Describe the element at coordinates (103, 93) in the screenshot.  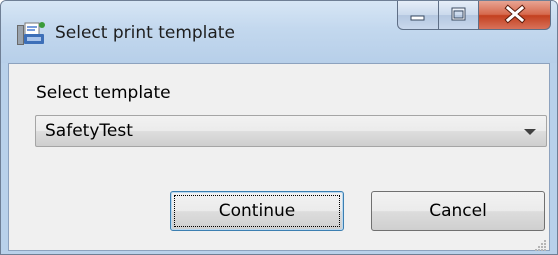
I see `template-label: Select template` at that location.